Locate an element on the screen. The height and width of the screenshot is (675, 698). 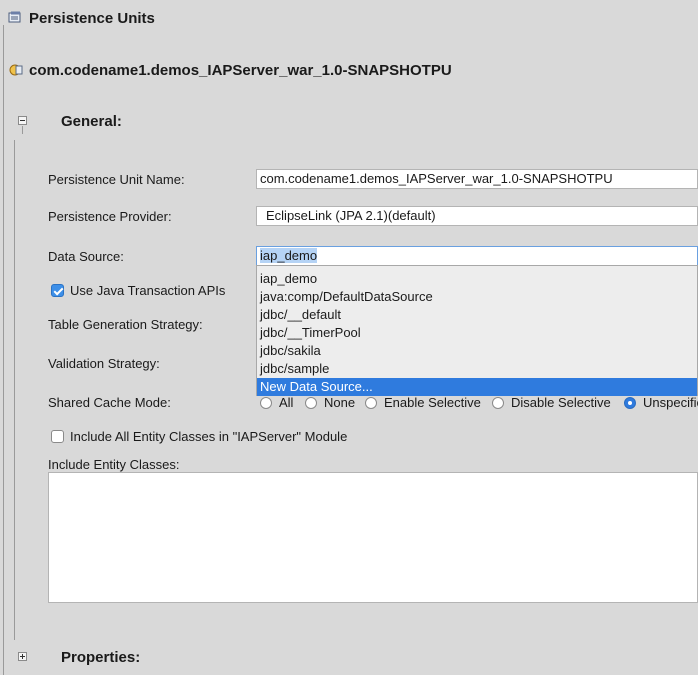
cache-none-label: None is located at coordinates (340, 402).